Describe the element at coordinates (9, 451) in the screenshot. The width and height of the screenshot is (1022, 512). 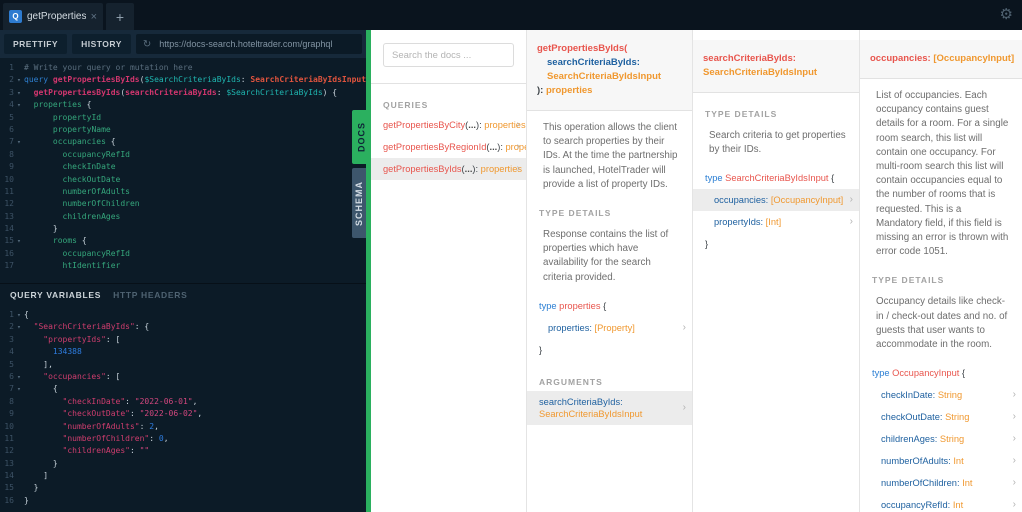
I see `line-number: 12` at that location.